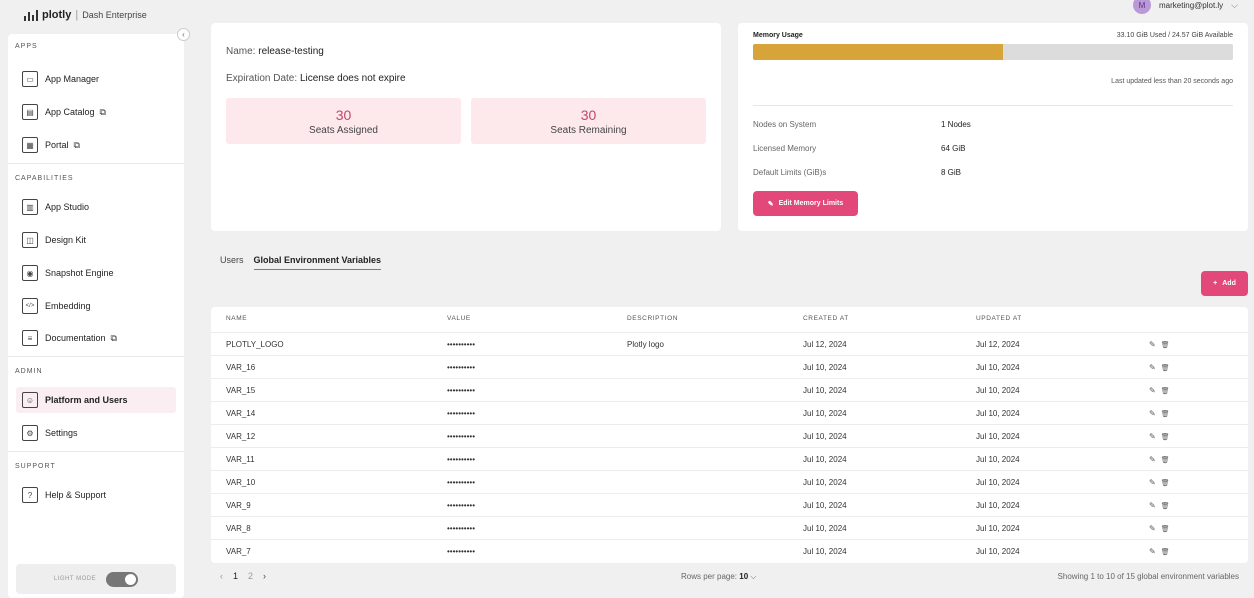  I want to click on sidebar-item-settings: ⚙ Settings, so click(96, 433).